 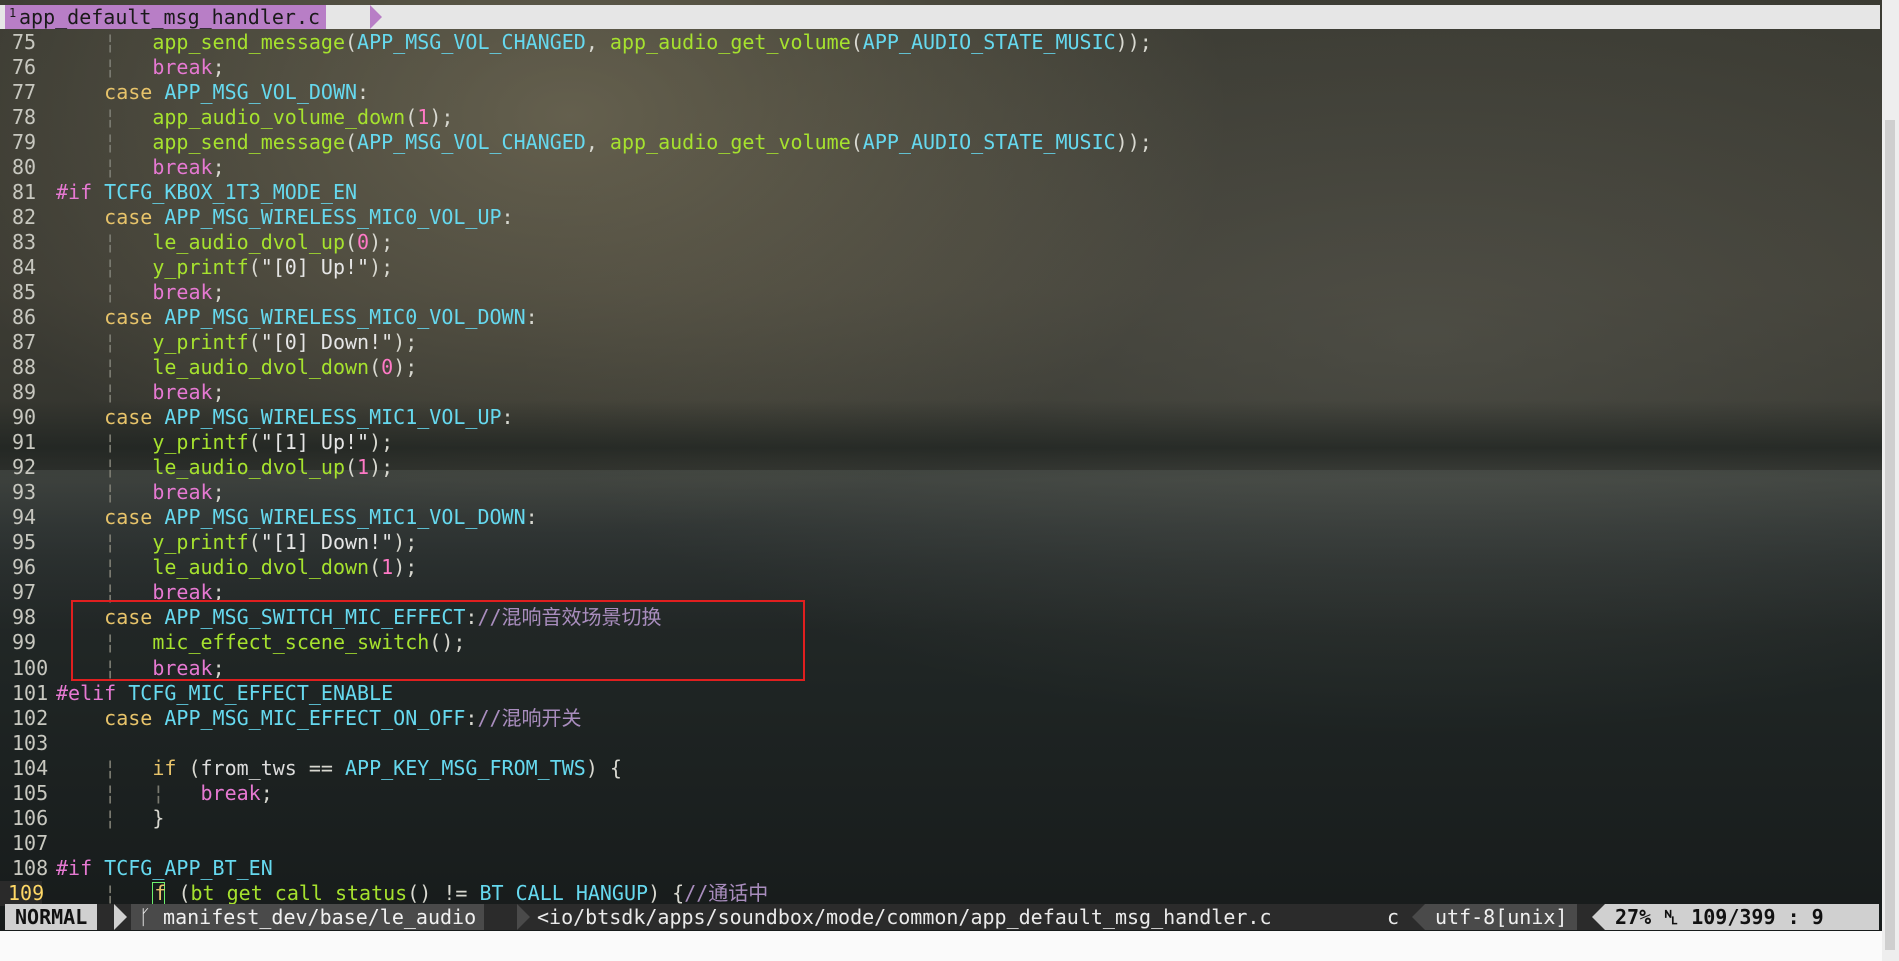 I want to click on code-token: #if, so click(x=80, y=192).